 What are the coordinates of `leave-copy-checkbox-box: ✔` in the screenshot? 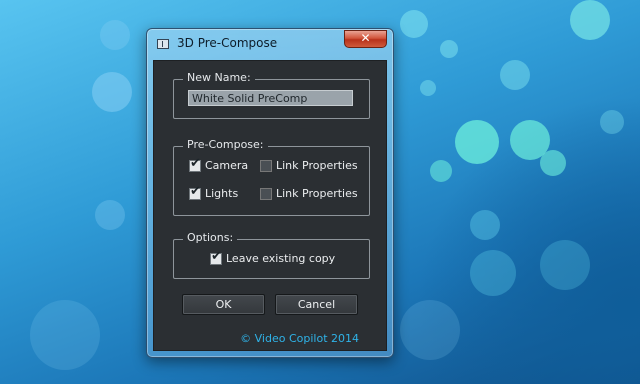 It's located at (216, 256).